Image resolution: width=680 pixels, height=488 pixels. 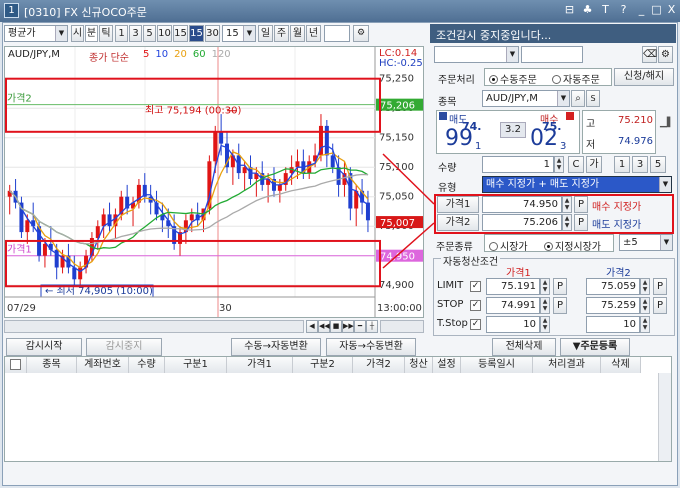 I want to click on qty-stepper: ▲ ▼, so click(x=559, y=164).